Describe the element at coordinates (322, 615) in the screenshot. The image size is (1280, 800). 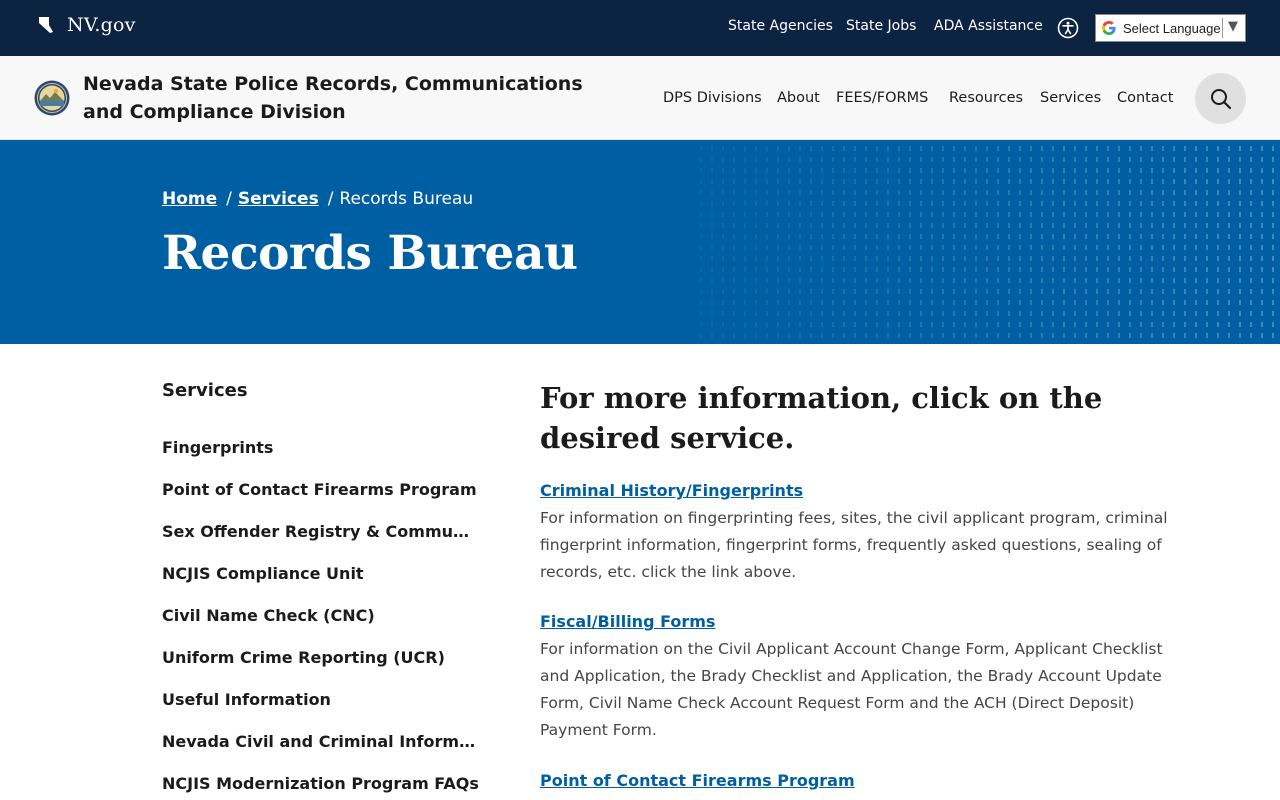
I see `sidebar-item-civil-name-check: Civil Name Check (CNC)` at that location.